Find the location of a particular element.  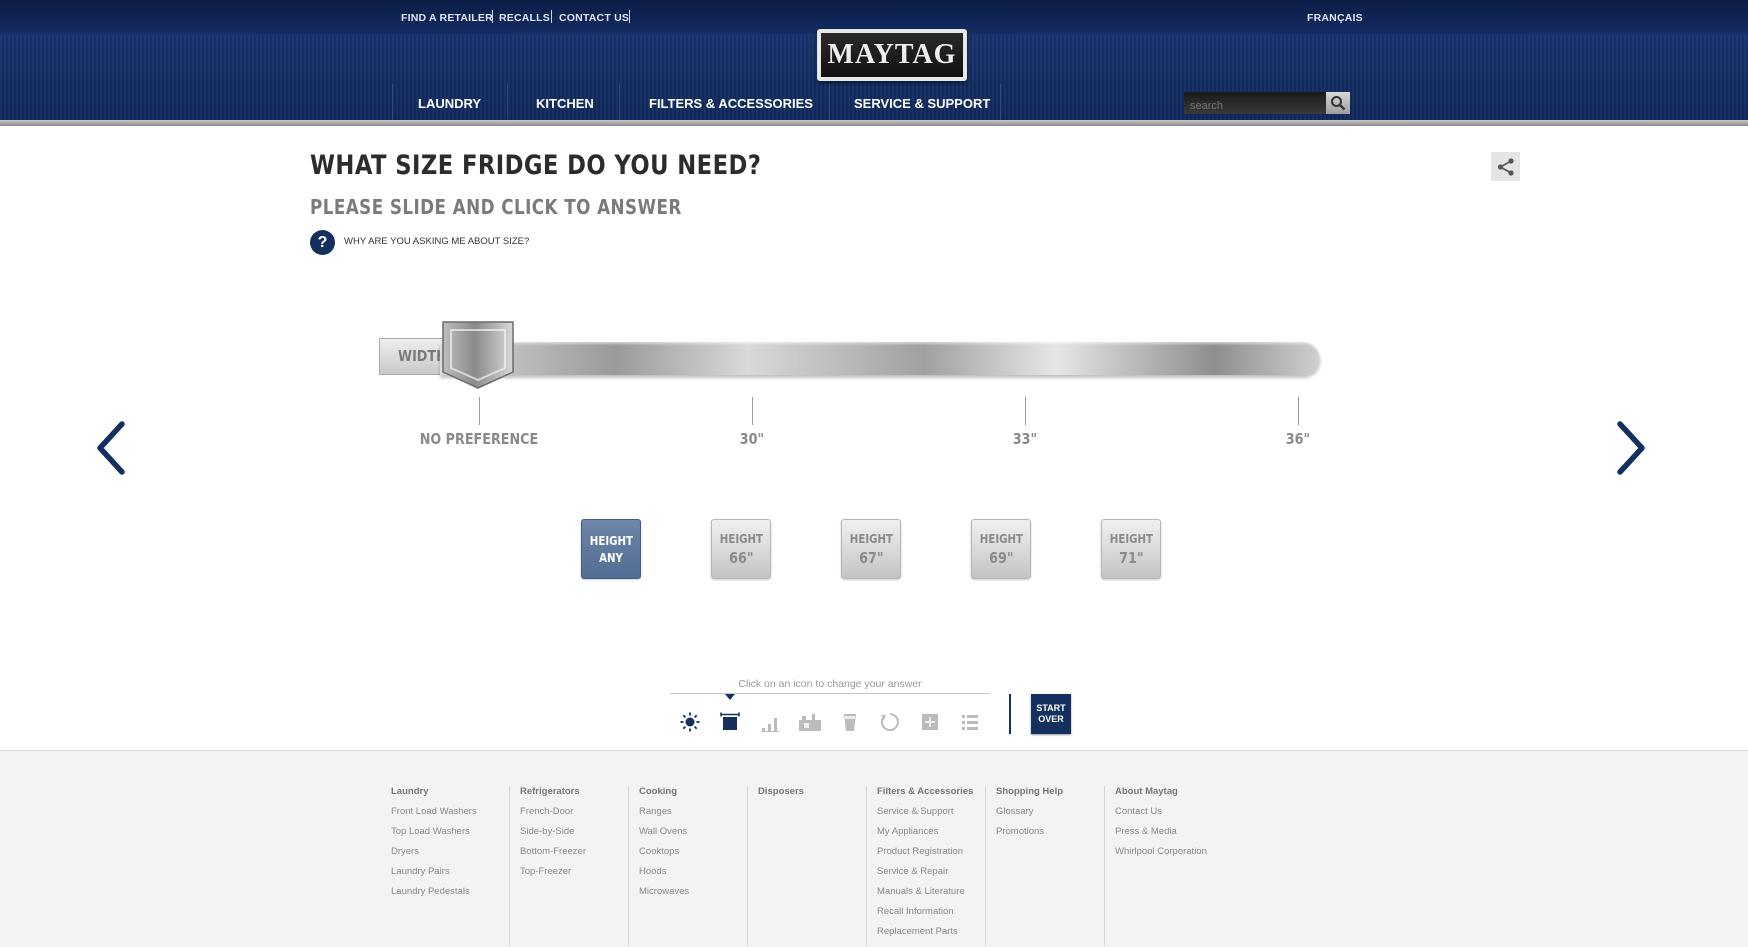

page-subtitle: PLEASE SLIDE AND CLICK TO ANSWER is located at coordinates (496, 207).